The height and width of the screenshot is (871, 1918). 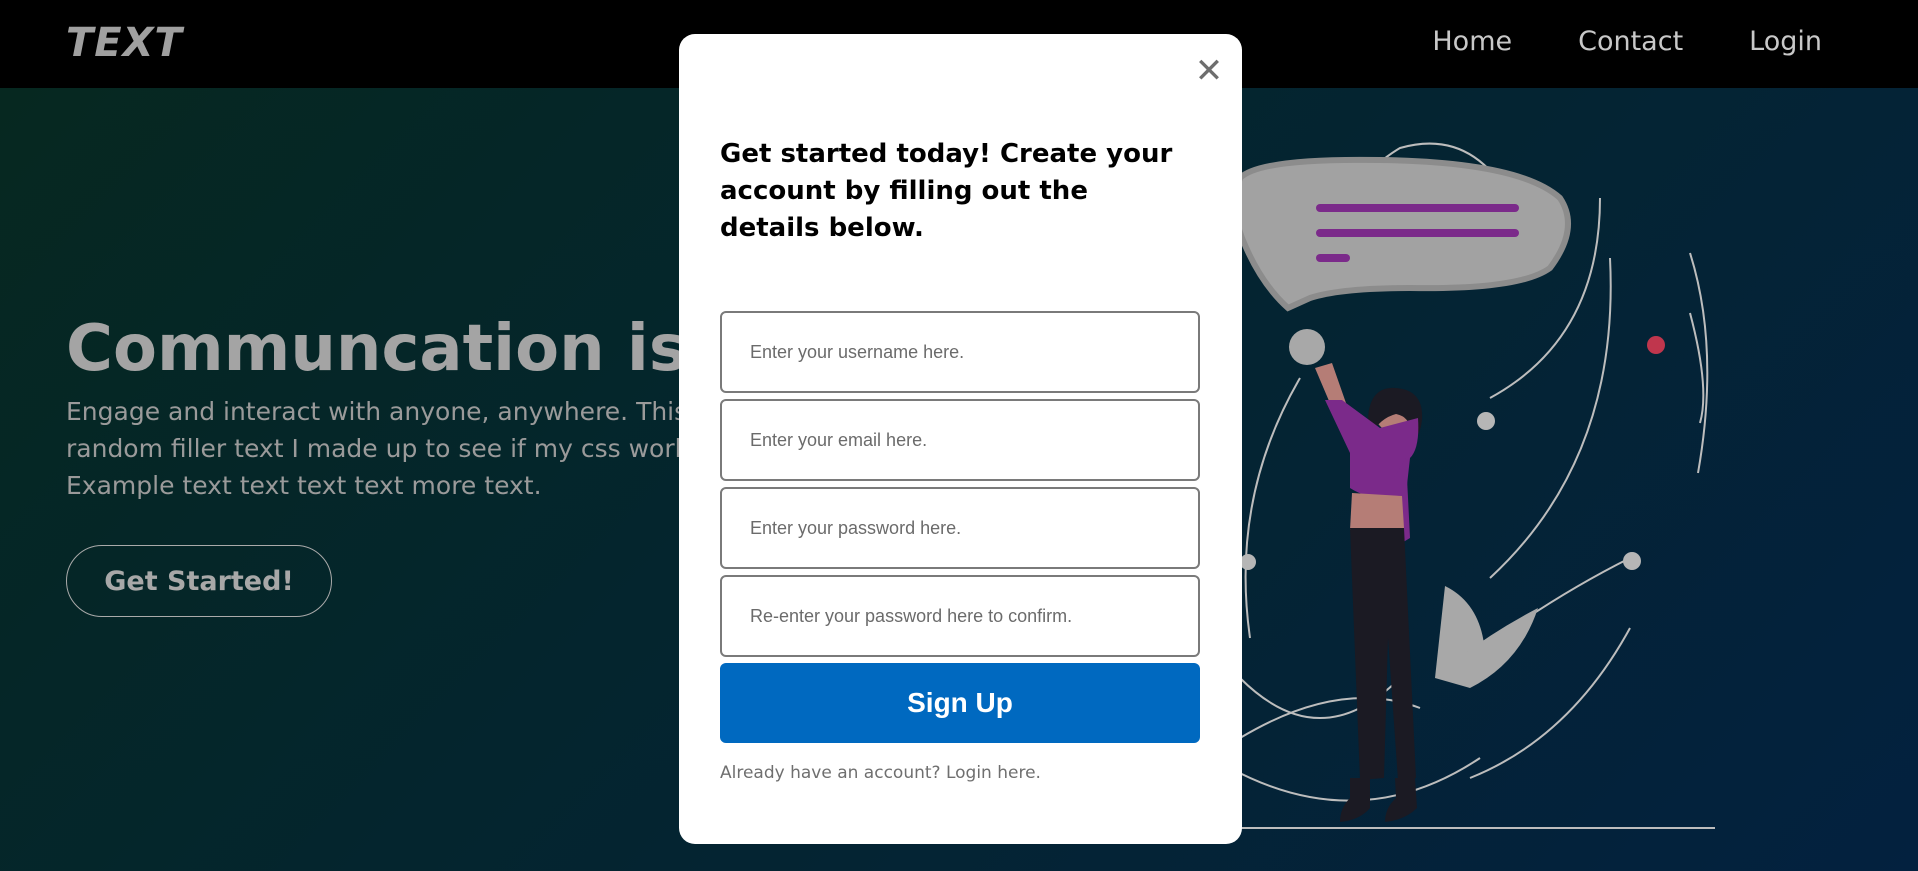 I want to click on get-started-button: Get Started!, so click(x=199, y=581).